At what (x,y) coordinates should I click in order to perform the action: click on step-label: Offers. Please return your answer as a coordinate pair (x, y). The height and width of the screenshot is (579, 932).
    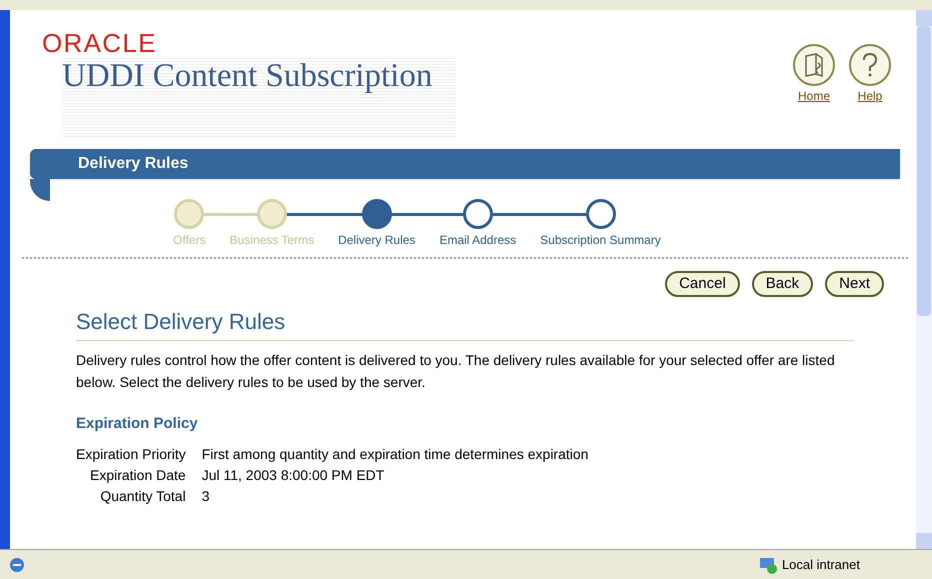
    Looking at the image, I should click on (189, 241).